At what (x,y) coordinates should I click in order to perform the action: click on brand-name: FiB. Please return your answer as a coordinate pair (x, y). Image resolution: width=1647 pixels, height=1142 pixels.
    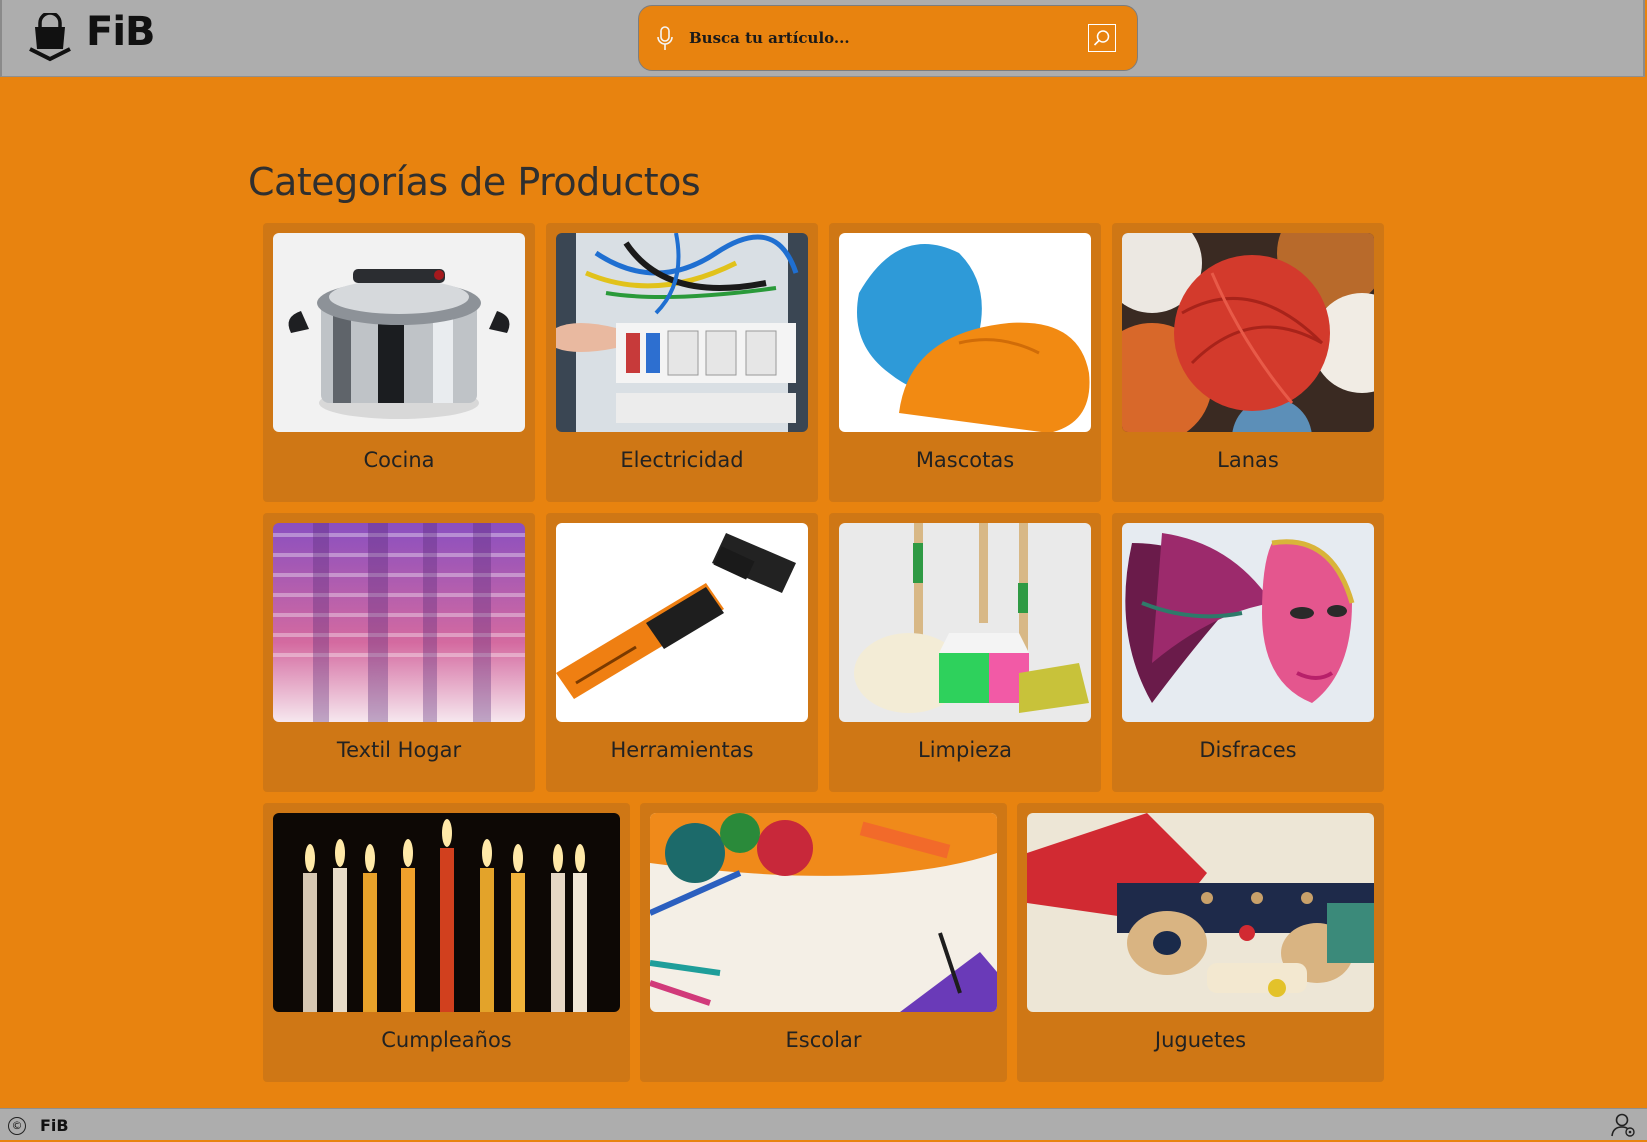
    Looking at the image, I should click on (121, 32).